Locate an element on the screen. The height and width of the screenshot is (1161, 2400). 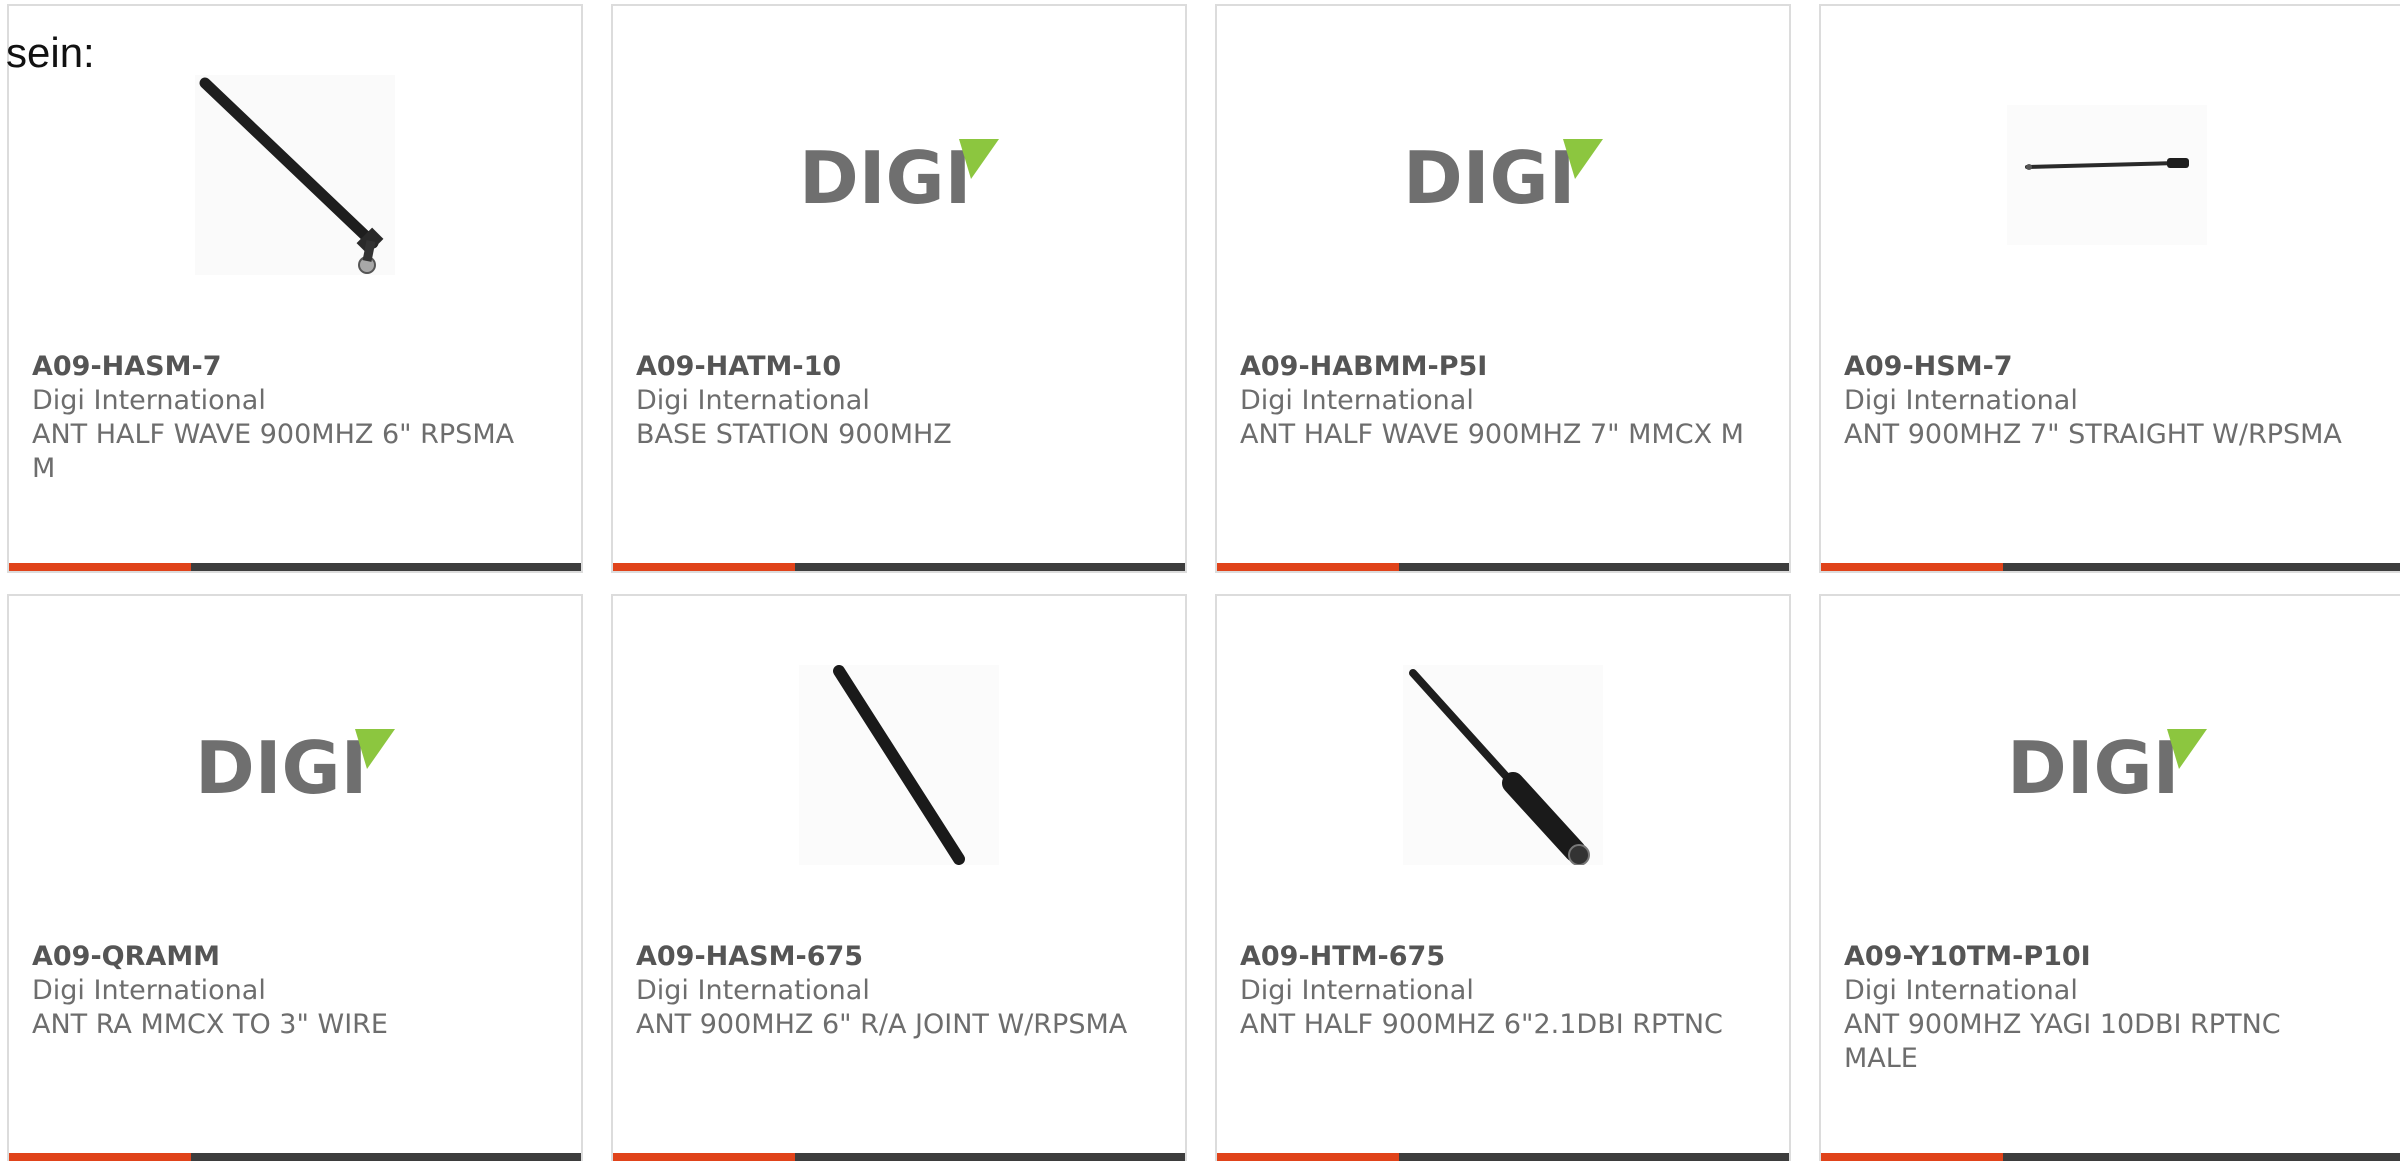
part-number-link: A09-HSM-7 is located at coordinates (2102, 367).